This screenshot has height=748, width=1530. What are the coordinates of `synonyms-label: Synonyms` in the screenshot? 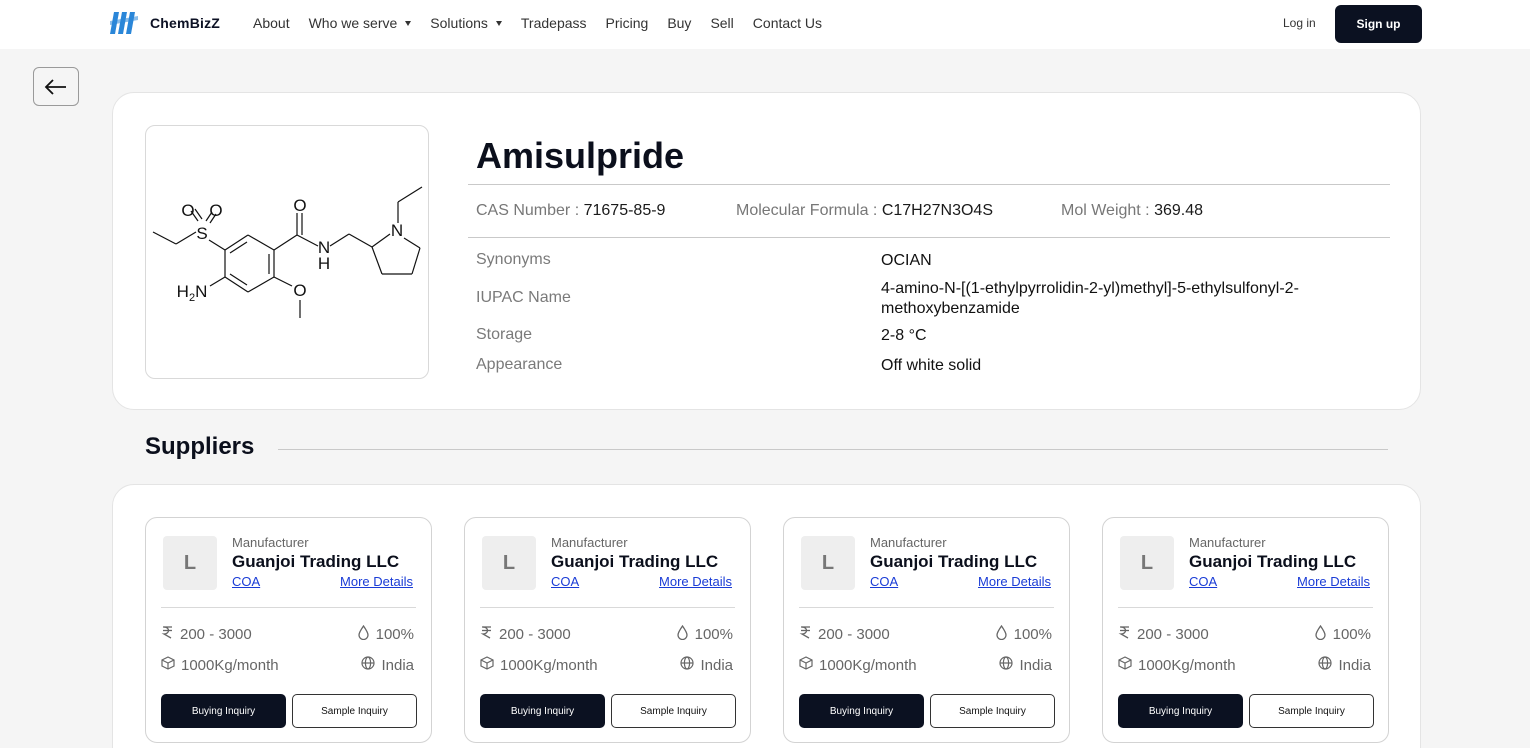 It's located at (513, 259).